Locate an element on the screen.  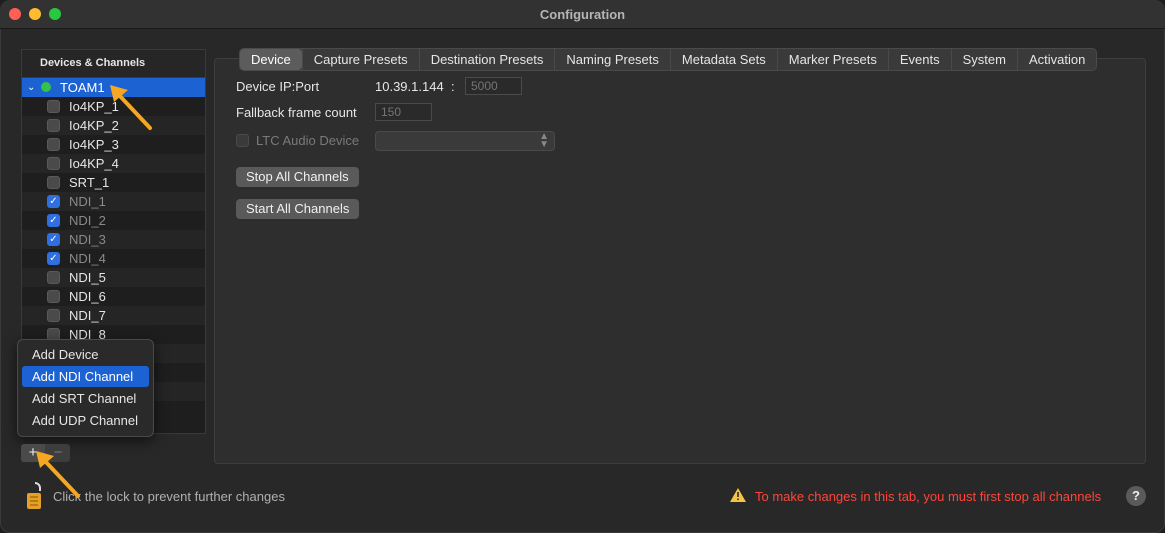
channel-row: SRT_1 is located at coordinates (113, 182).